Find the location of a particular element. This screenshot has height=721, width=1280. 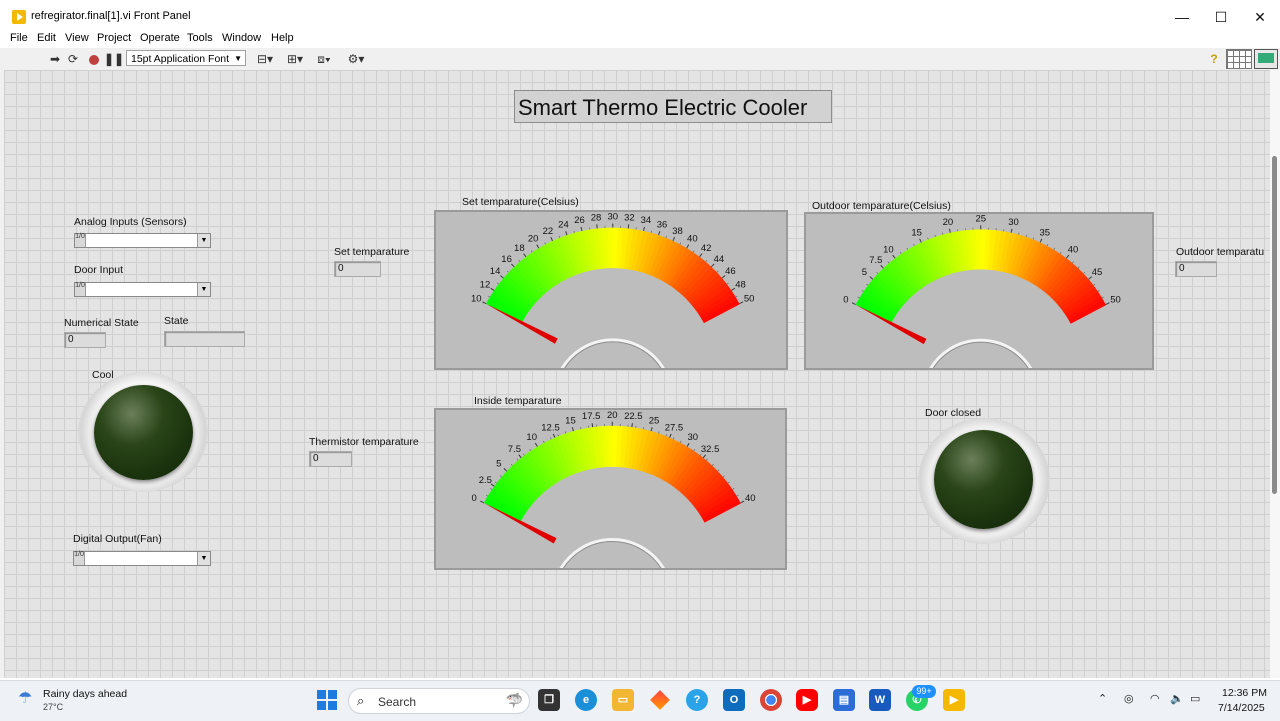

word-icon: W is located at coordinates (880, 700).